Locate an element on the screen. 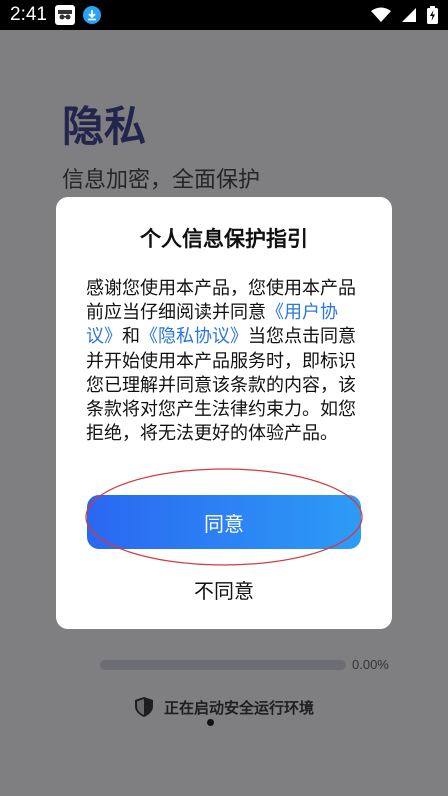 This screenshot has width=448, height=796. and-text: 和 is located at coordinates (131, 337).